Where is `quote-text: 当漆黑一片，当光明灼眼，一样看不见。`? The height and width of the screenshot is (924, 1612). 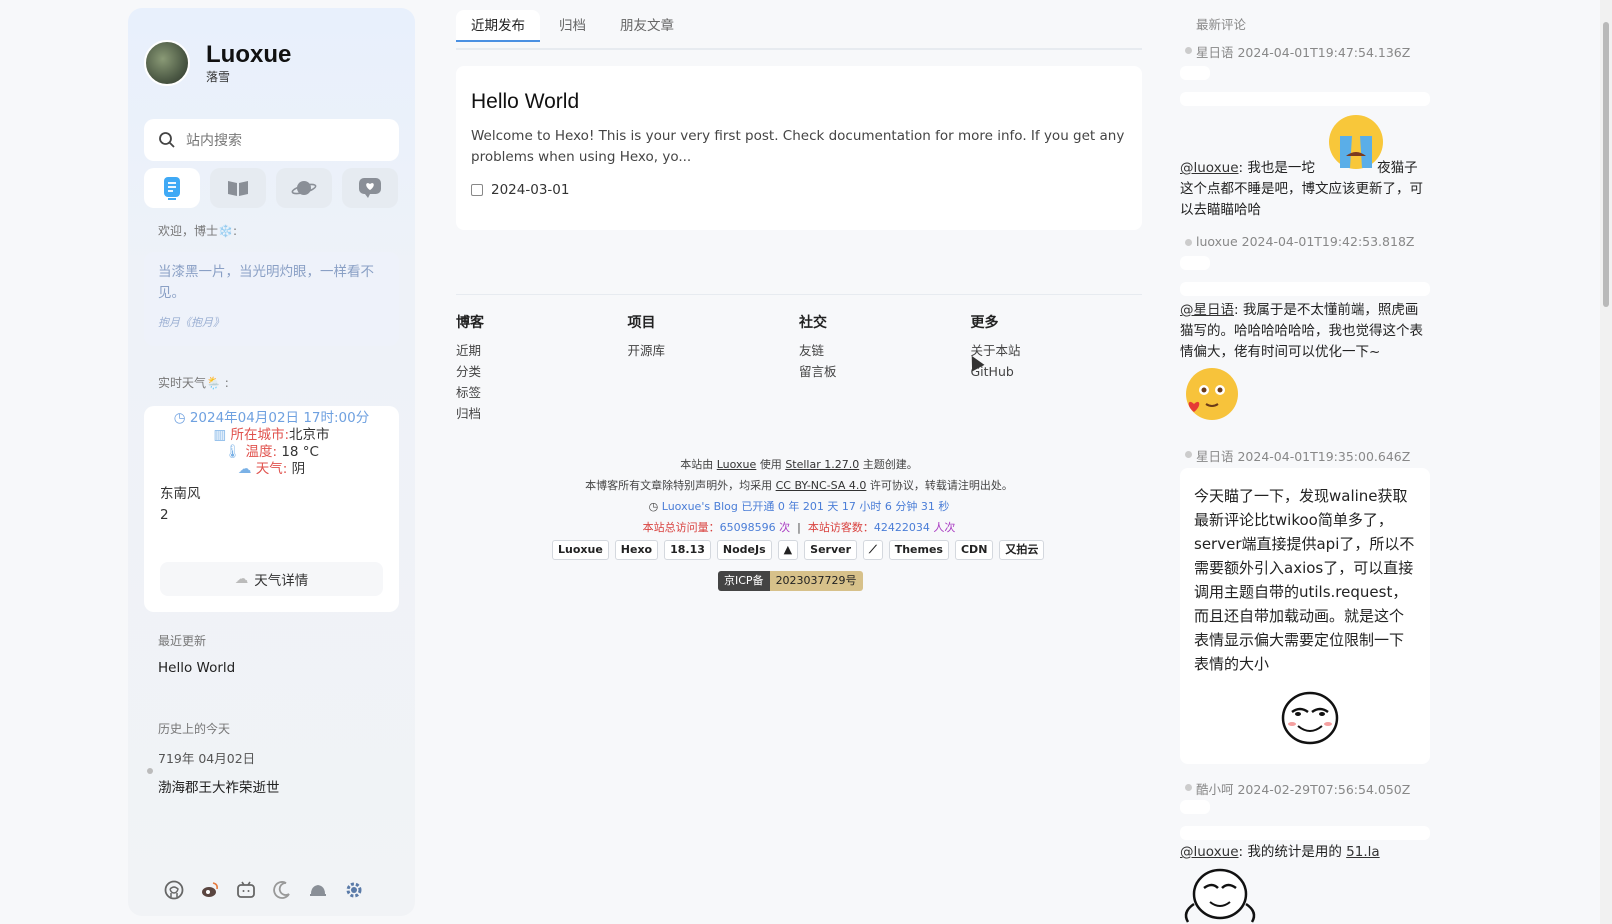
quote-text: 当漆黑一片，当光明灼眼，一样看不见。 is located at coordinates (266, 282).